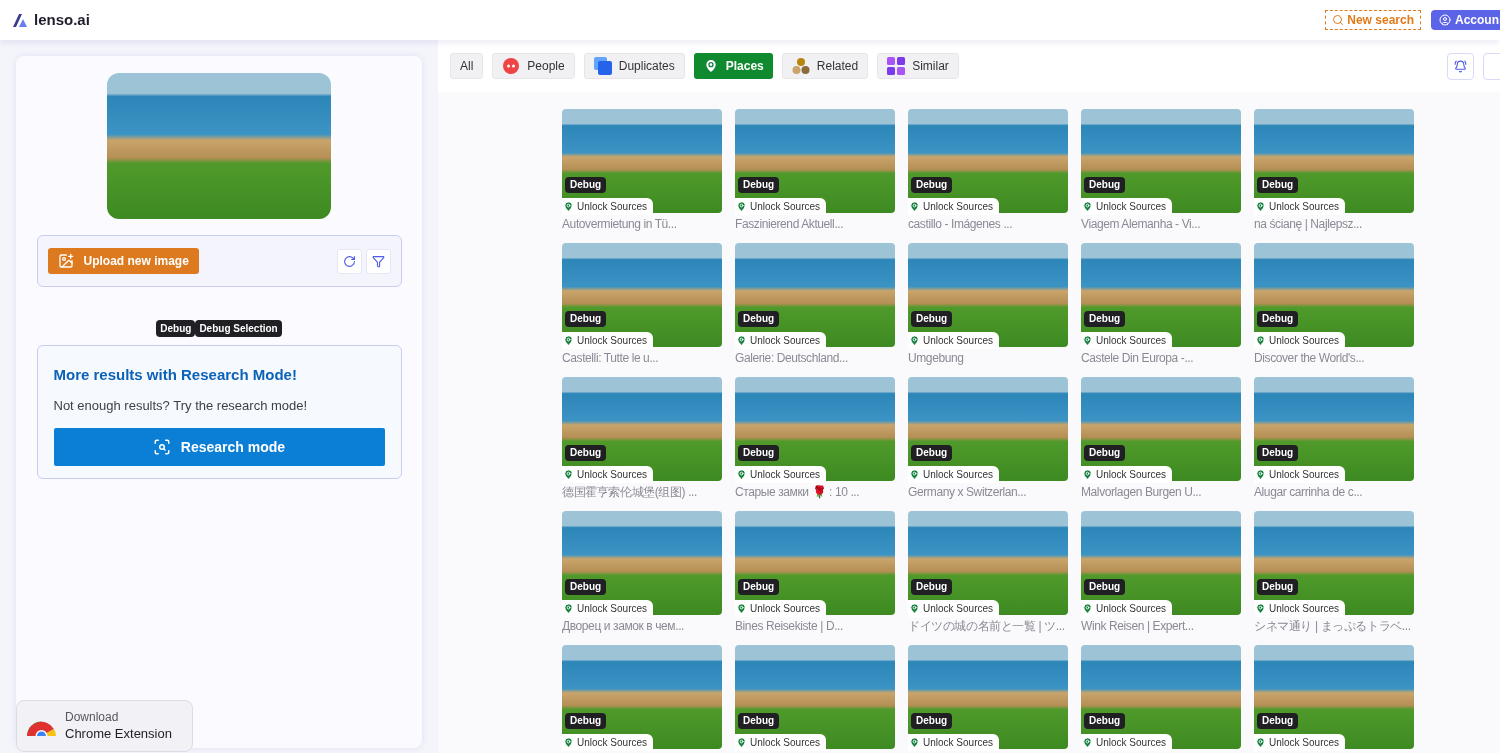 Image resolution: width=1500 pixels, height=753 pixels. I want to click on filter-tab: People, so click(533, 66).